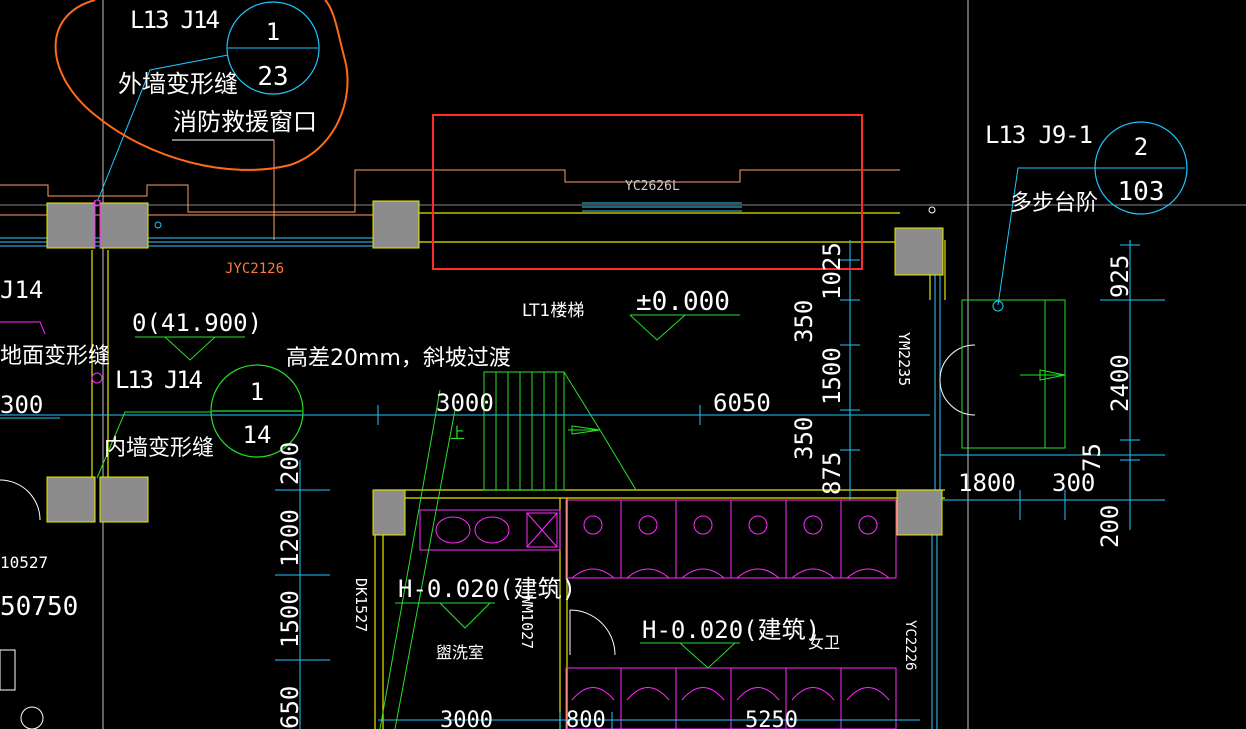  What do you see at coordinates (824, 642) in the screenshot?
I see `female-toilet-label: 女卫` at bounding box center [824, 642].